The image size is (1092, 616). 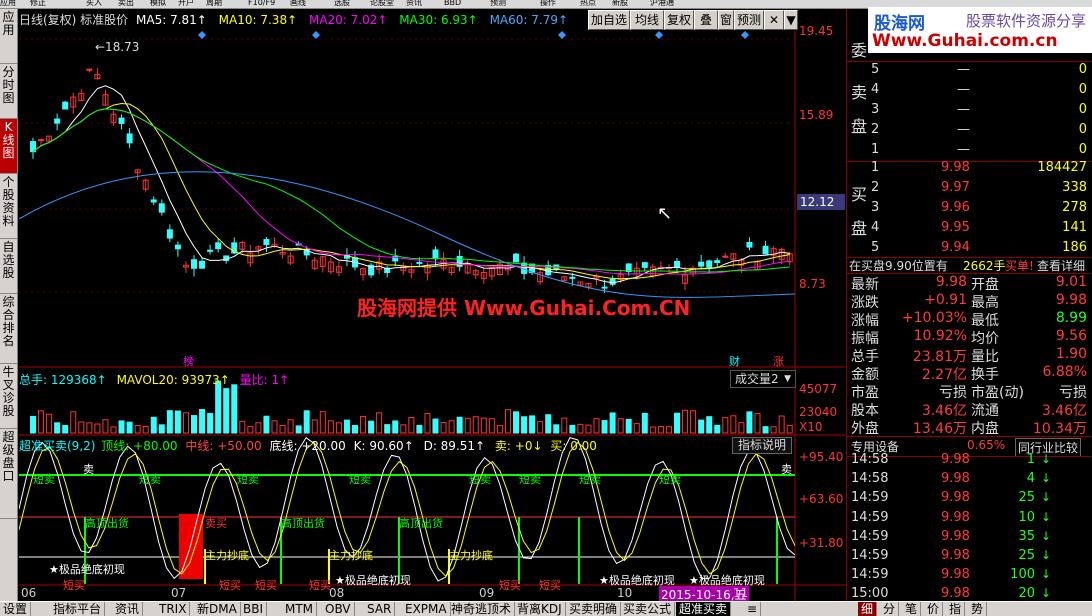 I want to click on right-bottom-tab: 分, so click(x=890, y=609).